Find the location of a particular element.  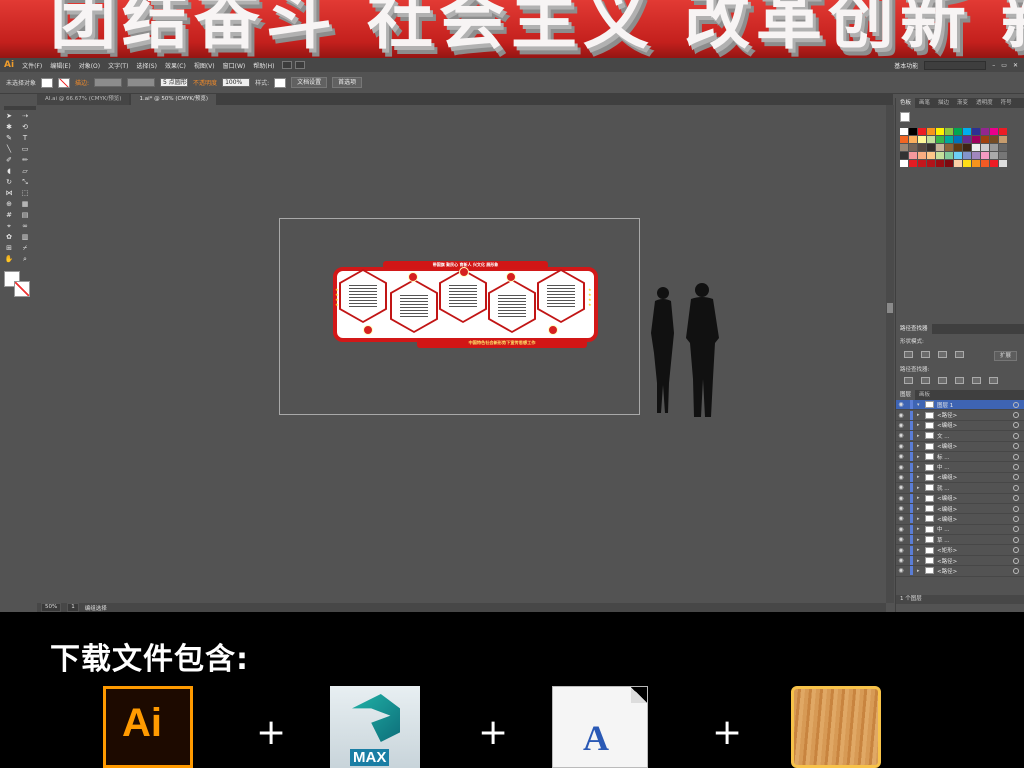

document-setup-button: 文档设置 is located at coordinates (309, 82).